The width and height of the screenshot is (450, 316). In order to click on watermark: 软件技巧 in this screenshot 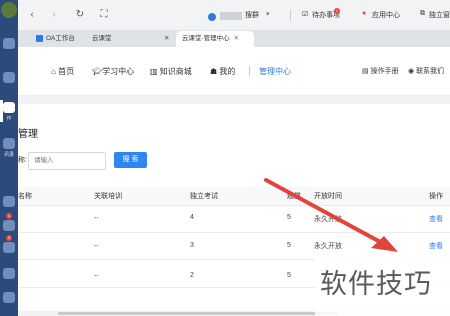, I will do `click(376, 284)`.